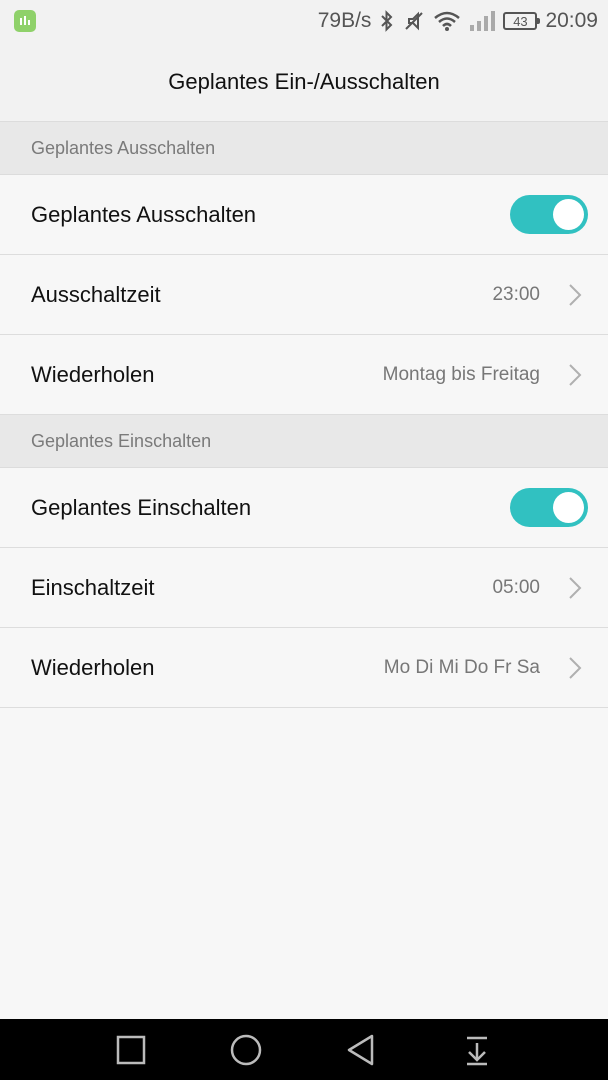 Image resolution: width=608 pixels, height=1080 pixels. Describe the element at coordinates (549, 507) in the screenshot. I see `startup-toggle-switch` at that location.